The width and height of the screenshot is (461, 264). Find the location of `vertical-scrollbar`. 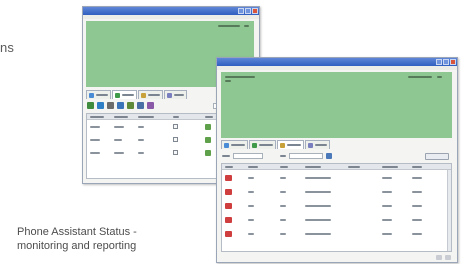

vertical-scrollbar is located at coordinates (449, 210).